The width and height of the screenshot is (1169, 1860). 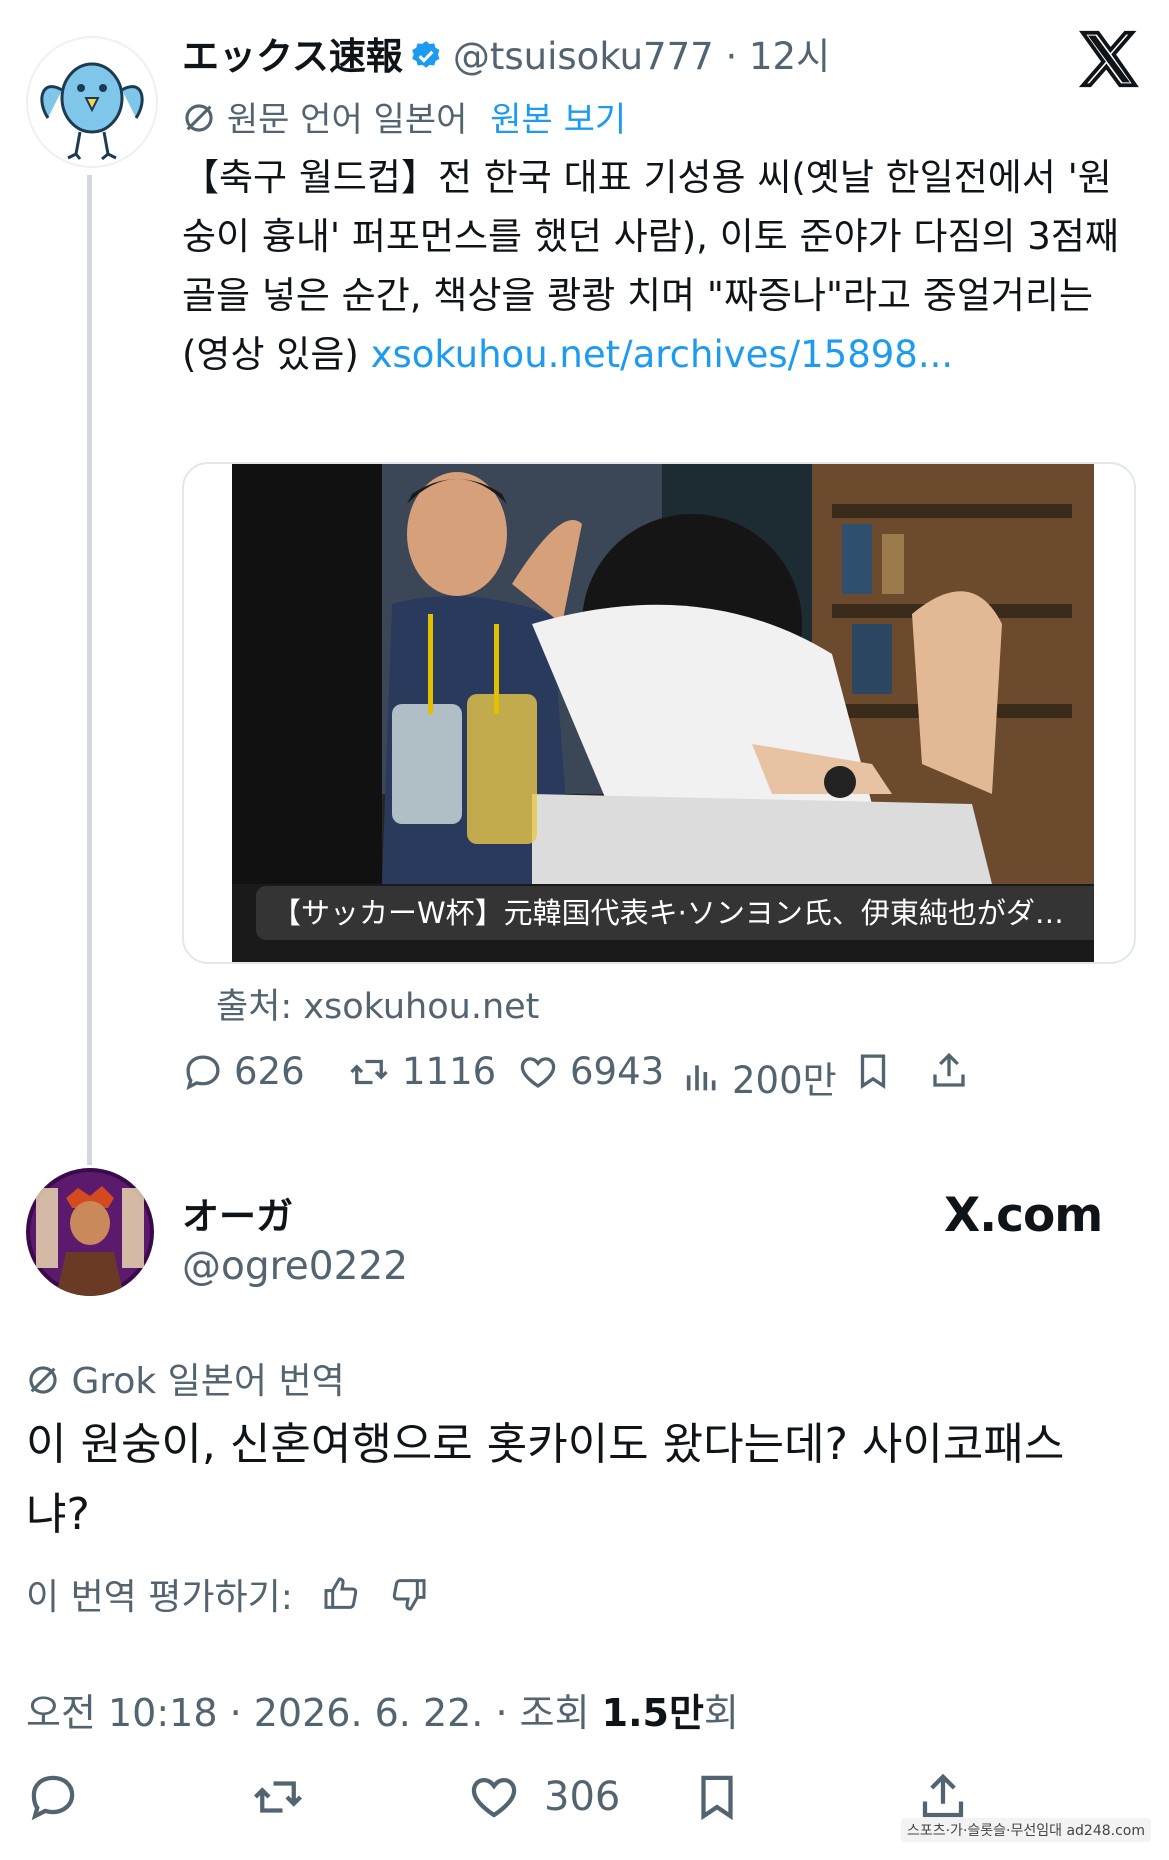 I want to click on retweet-count: 1116, so click(x=449, y=1071).